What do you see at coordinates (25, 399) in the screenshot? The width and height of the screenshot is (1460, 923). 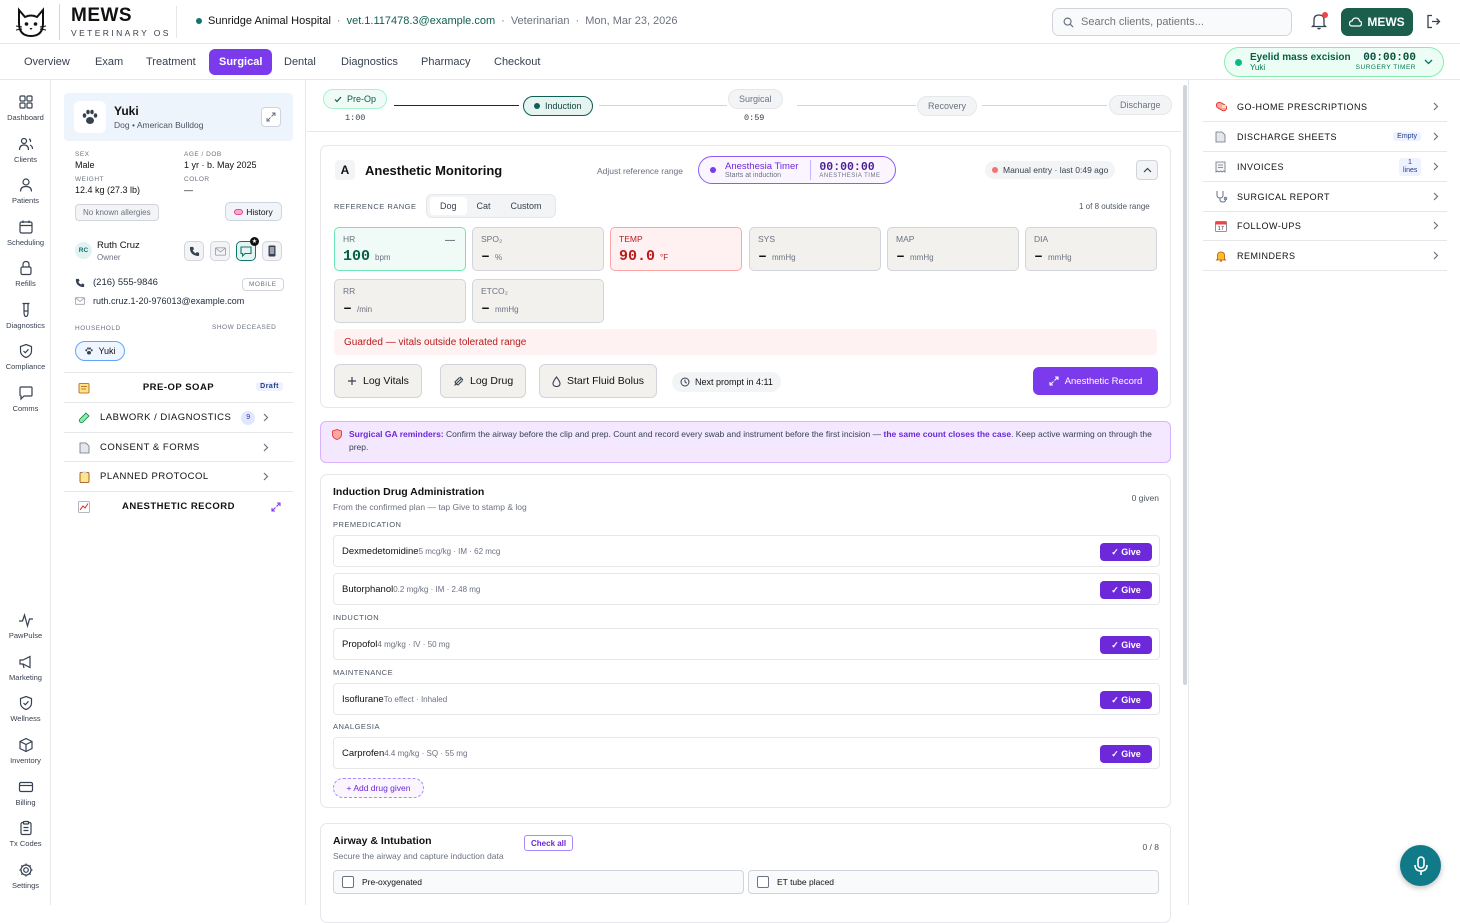 I see `nav-comms: Comms` at bounding box center [25, 399].